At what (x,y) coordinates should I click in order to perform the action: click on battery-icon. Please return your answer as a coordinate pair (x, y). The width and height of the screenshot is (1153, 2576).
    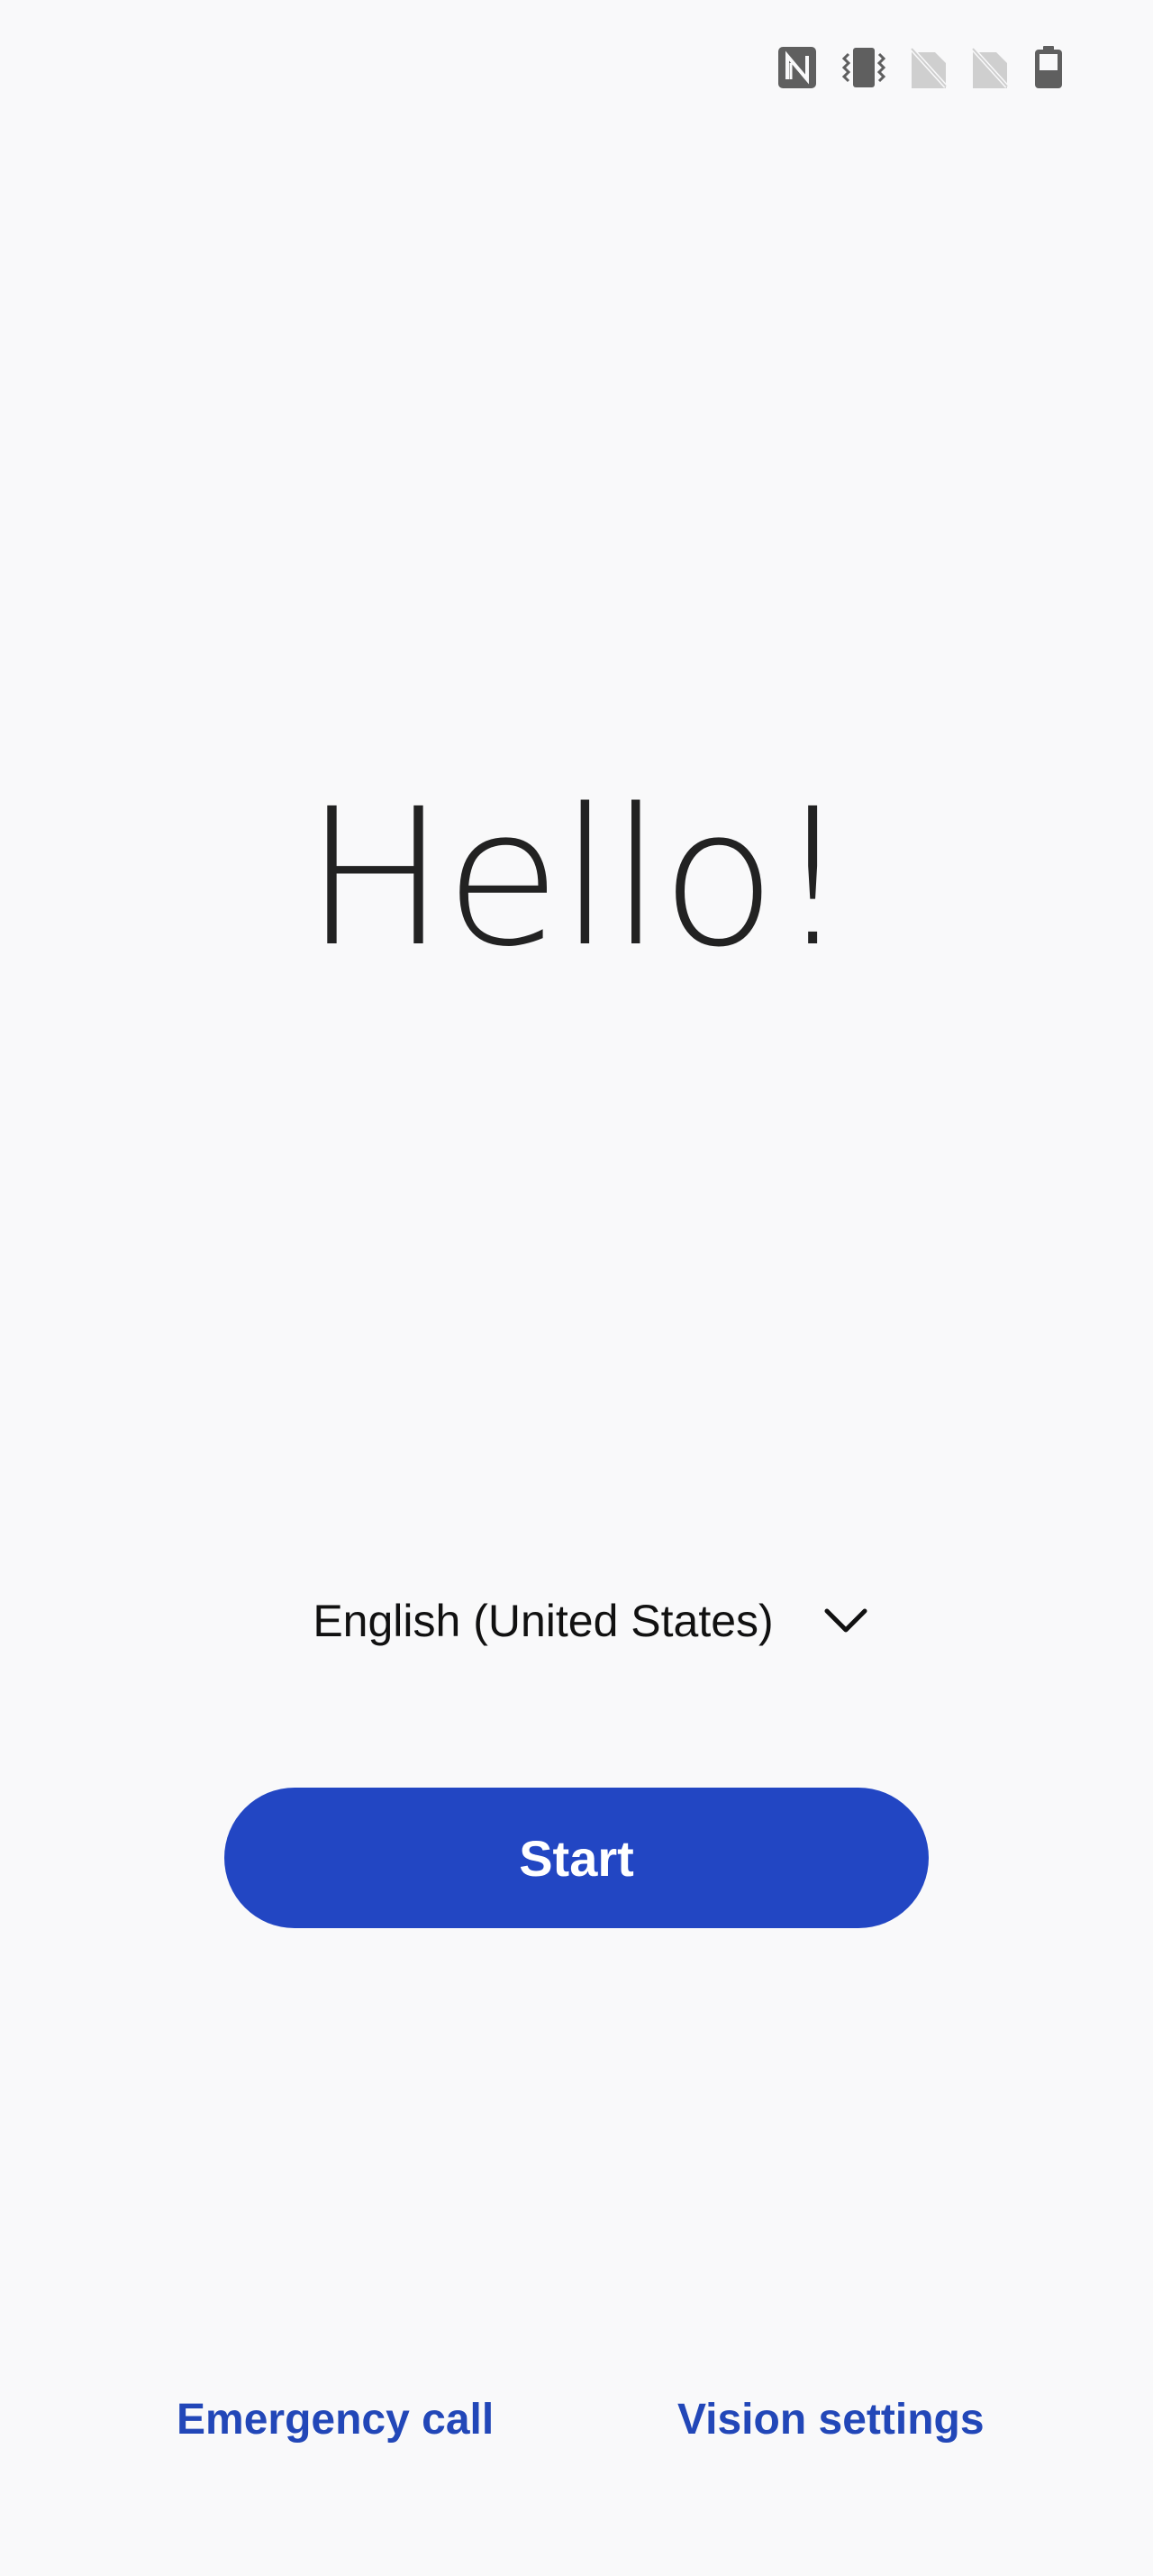
    Looking at the image, I should click on (1048, 67).